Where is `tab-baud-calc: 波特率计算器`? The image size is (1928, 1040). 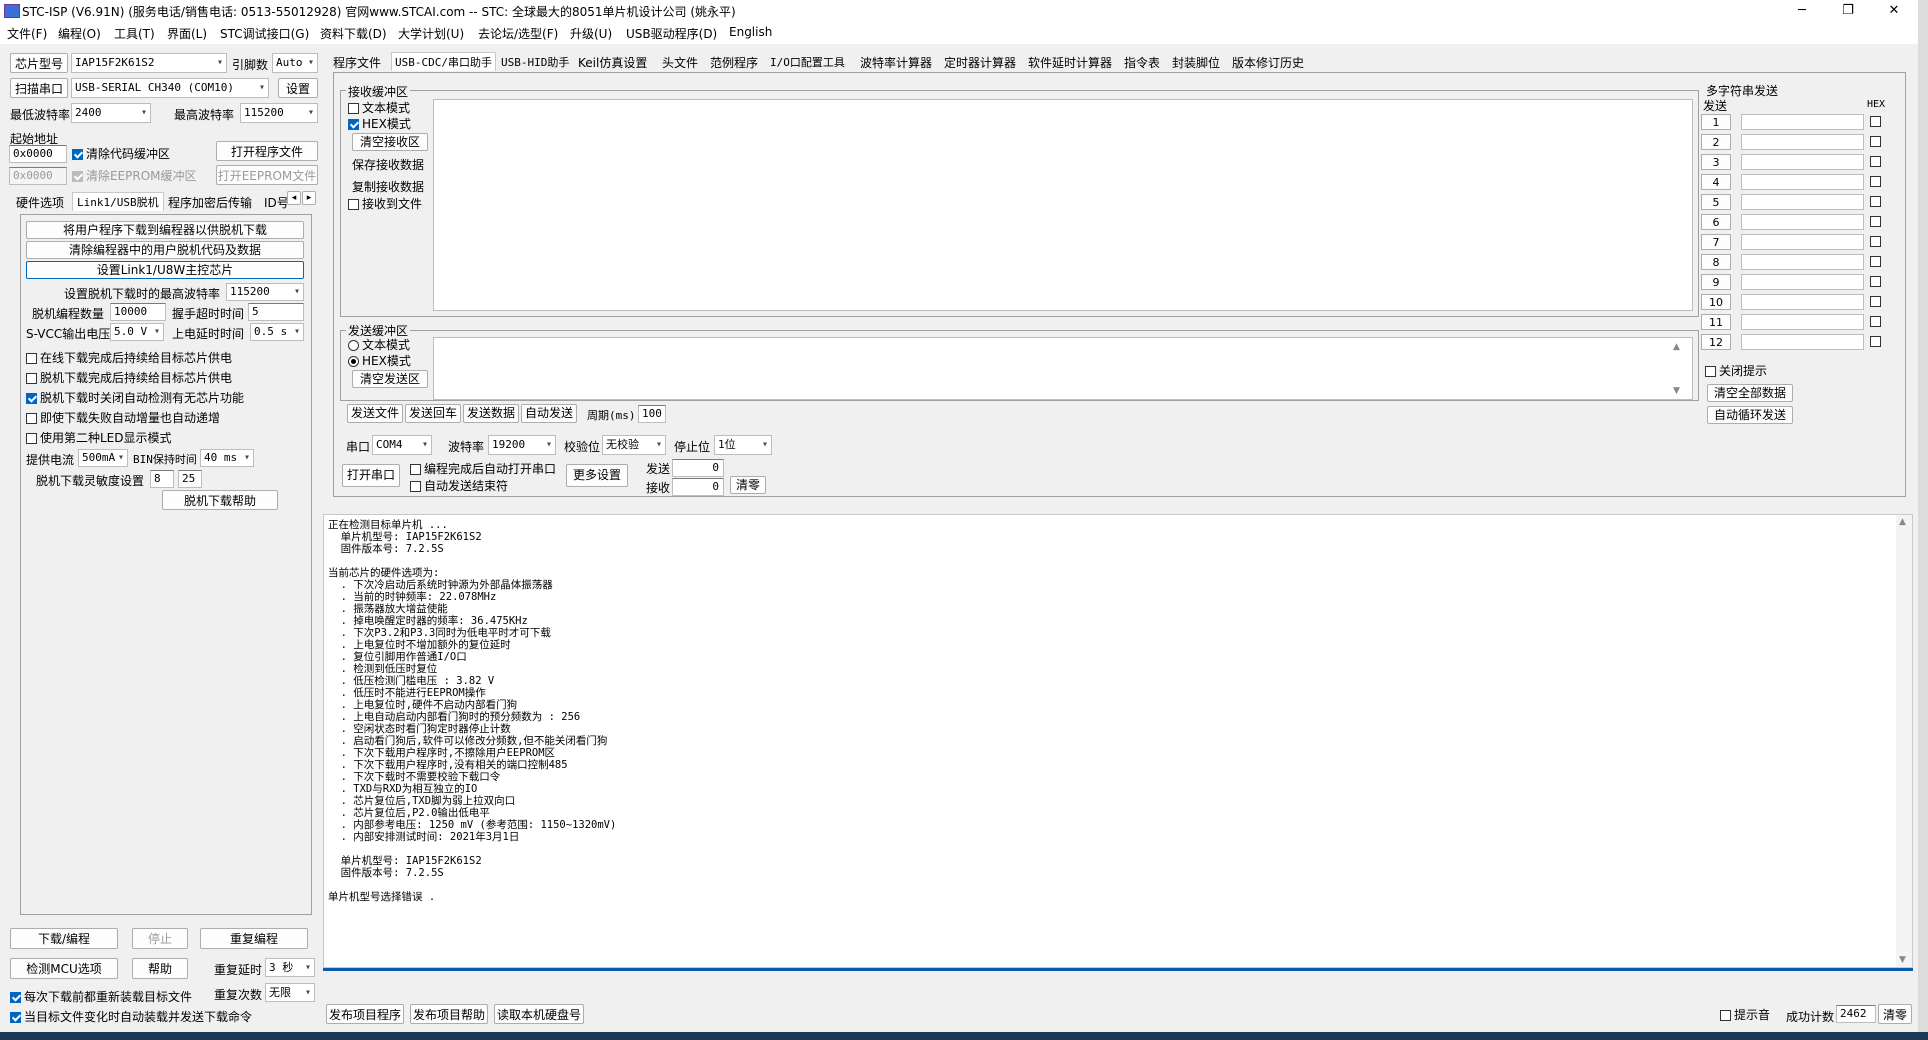
tab-baud-calc: 波特率计算器 is located at coordinates (896, 62).